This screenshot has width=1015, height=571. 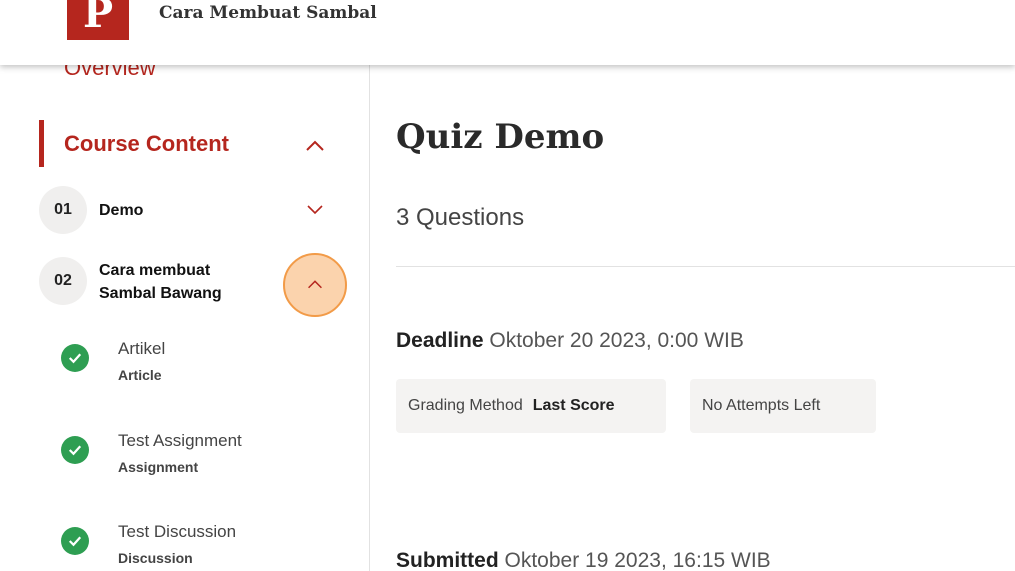 I want to click on lesson-type: Discussion, so click(x=155, y=558).